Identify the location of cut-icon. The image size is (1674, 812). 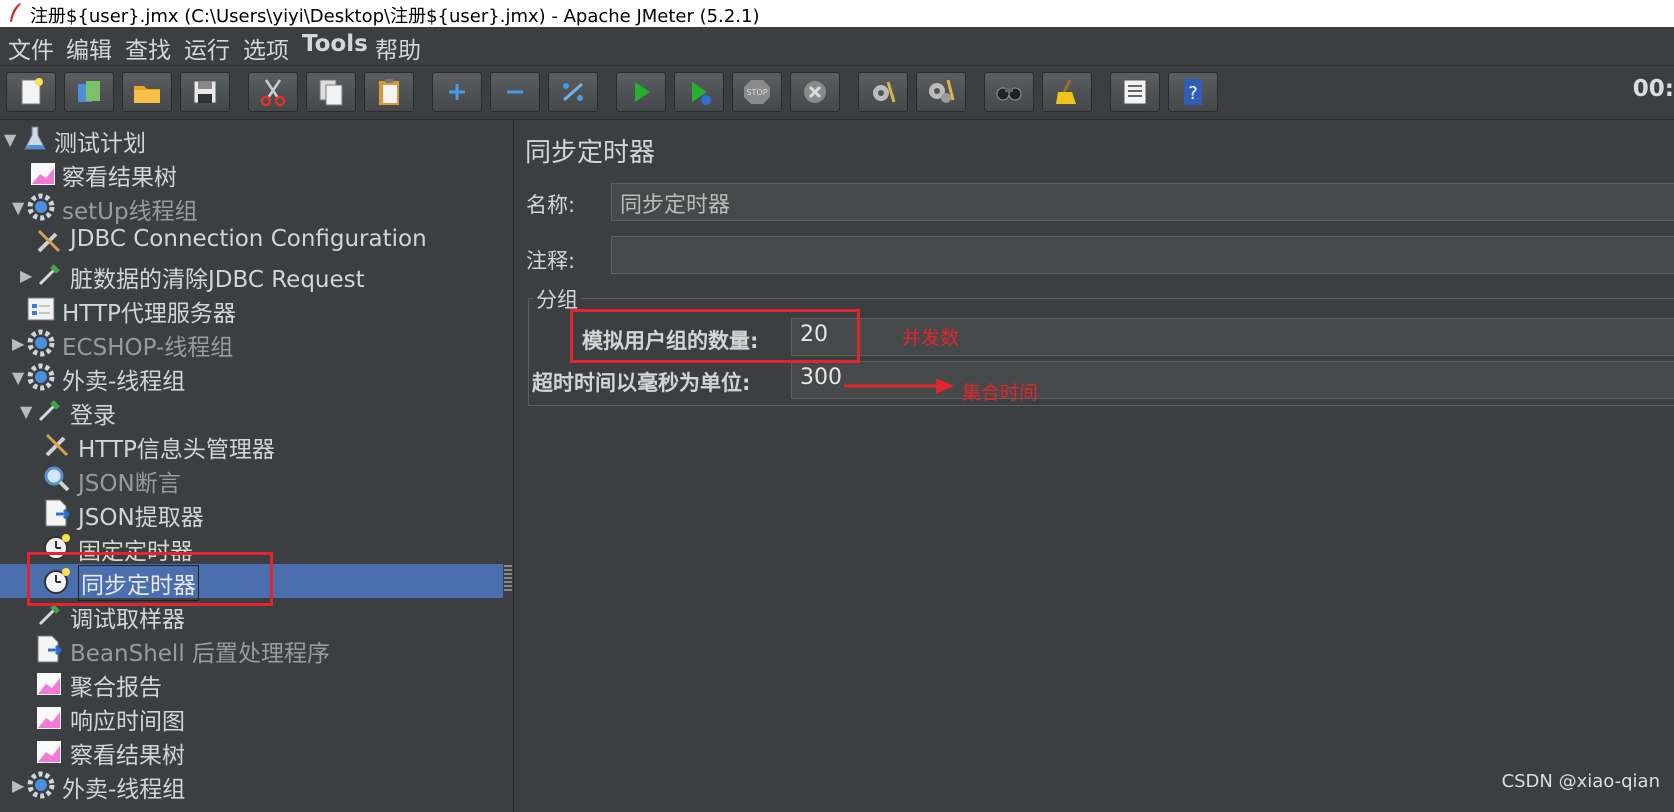
(273, 93).